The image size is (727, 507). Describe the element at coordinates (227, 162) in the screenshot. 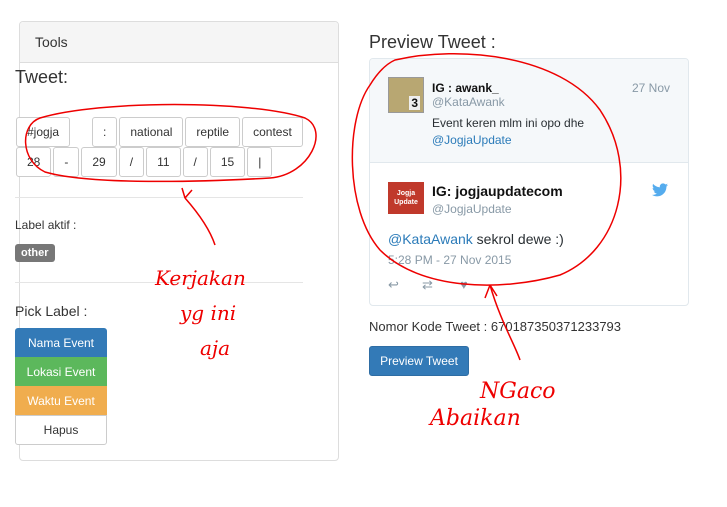

I see `word-chip: 15` at that location.